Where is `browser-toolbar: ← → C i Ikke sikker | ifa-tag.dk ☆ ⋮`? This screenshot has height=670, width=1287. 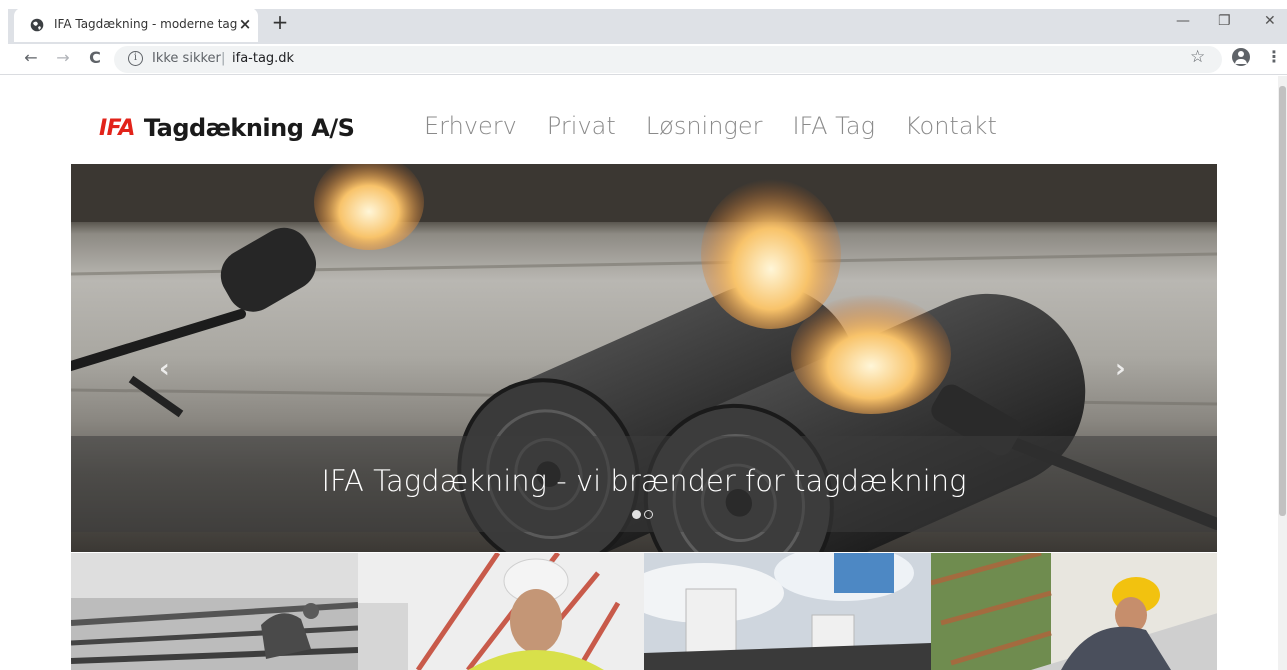
browser-toolbar: ← → C i Ikke sikker | ifa-tag.dk ☆ ⋮ is located at coordinates (643, 59).